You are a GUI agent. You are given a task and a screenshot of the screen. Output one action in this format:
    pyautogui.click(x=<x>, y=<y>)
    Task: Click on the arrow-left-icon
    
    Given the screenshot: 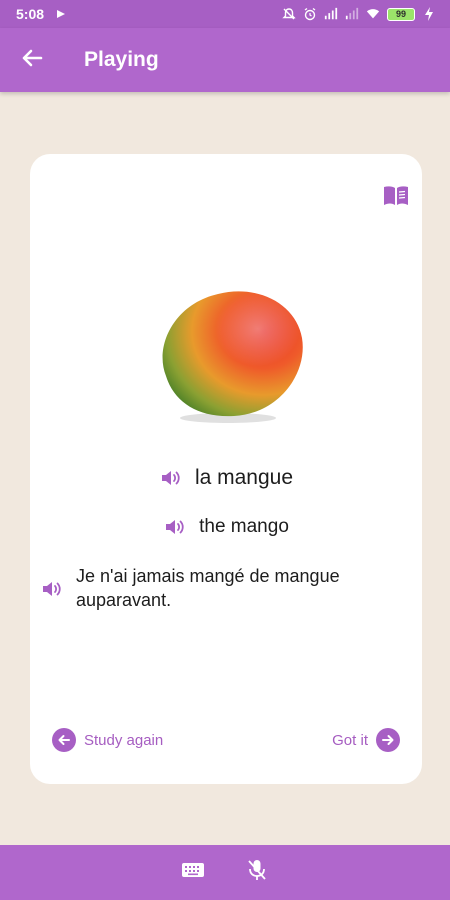 What is the action you would take?
    pyautogui.click(x=32, y=60)
    